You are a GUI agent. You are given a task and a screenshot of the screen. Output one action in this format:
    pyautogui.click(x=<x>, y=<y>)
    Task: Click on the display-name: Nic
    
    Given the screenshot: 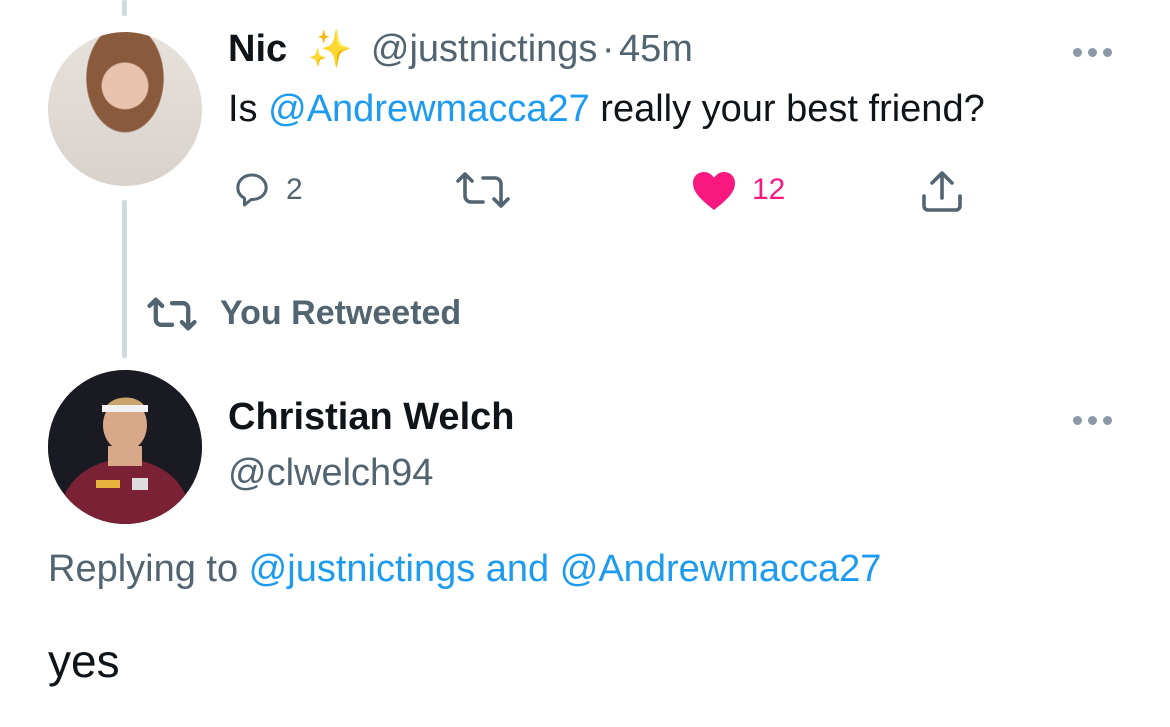 What is the action you would take?
    pyautogui.click(x=257, y=49)
    